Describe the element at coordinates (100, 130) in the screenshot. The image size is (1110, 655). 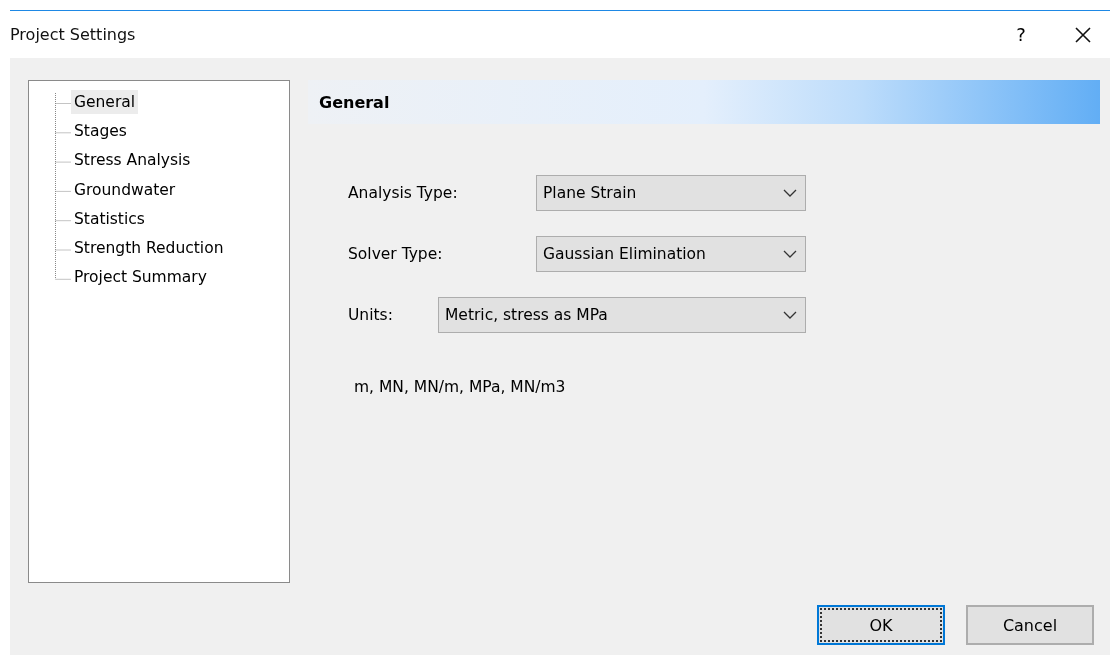
I see `tree-item: Stages` at that location.